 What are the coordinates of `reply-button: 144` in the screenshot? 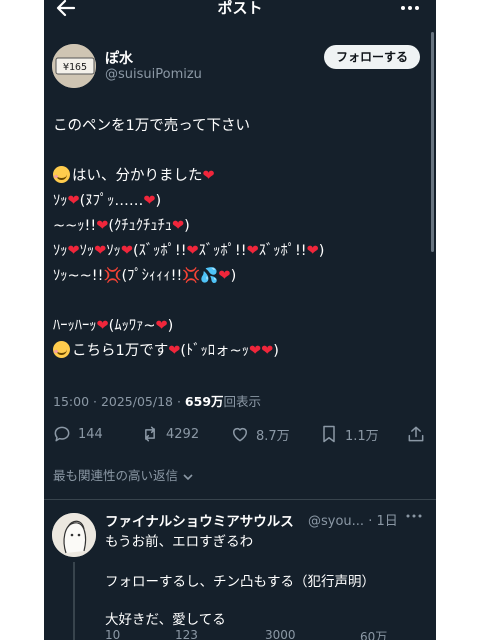 It's located at (77, 434).